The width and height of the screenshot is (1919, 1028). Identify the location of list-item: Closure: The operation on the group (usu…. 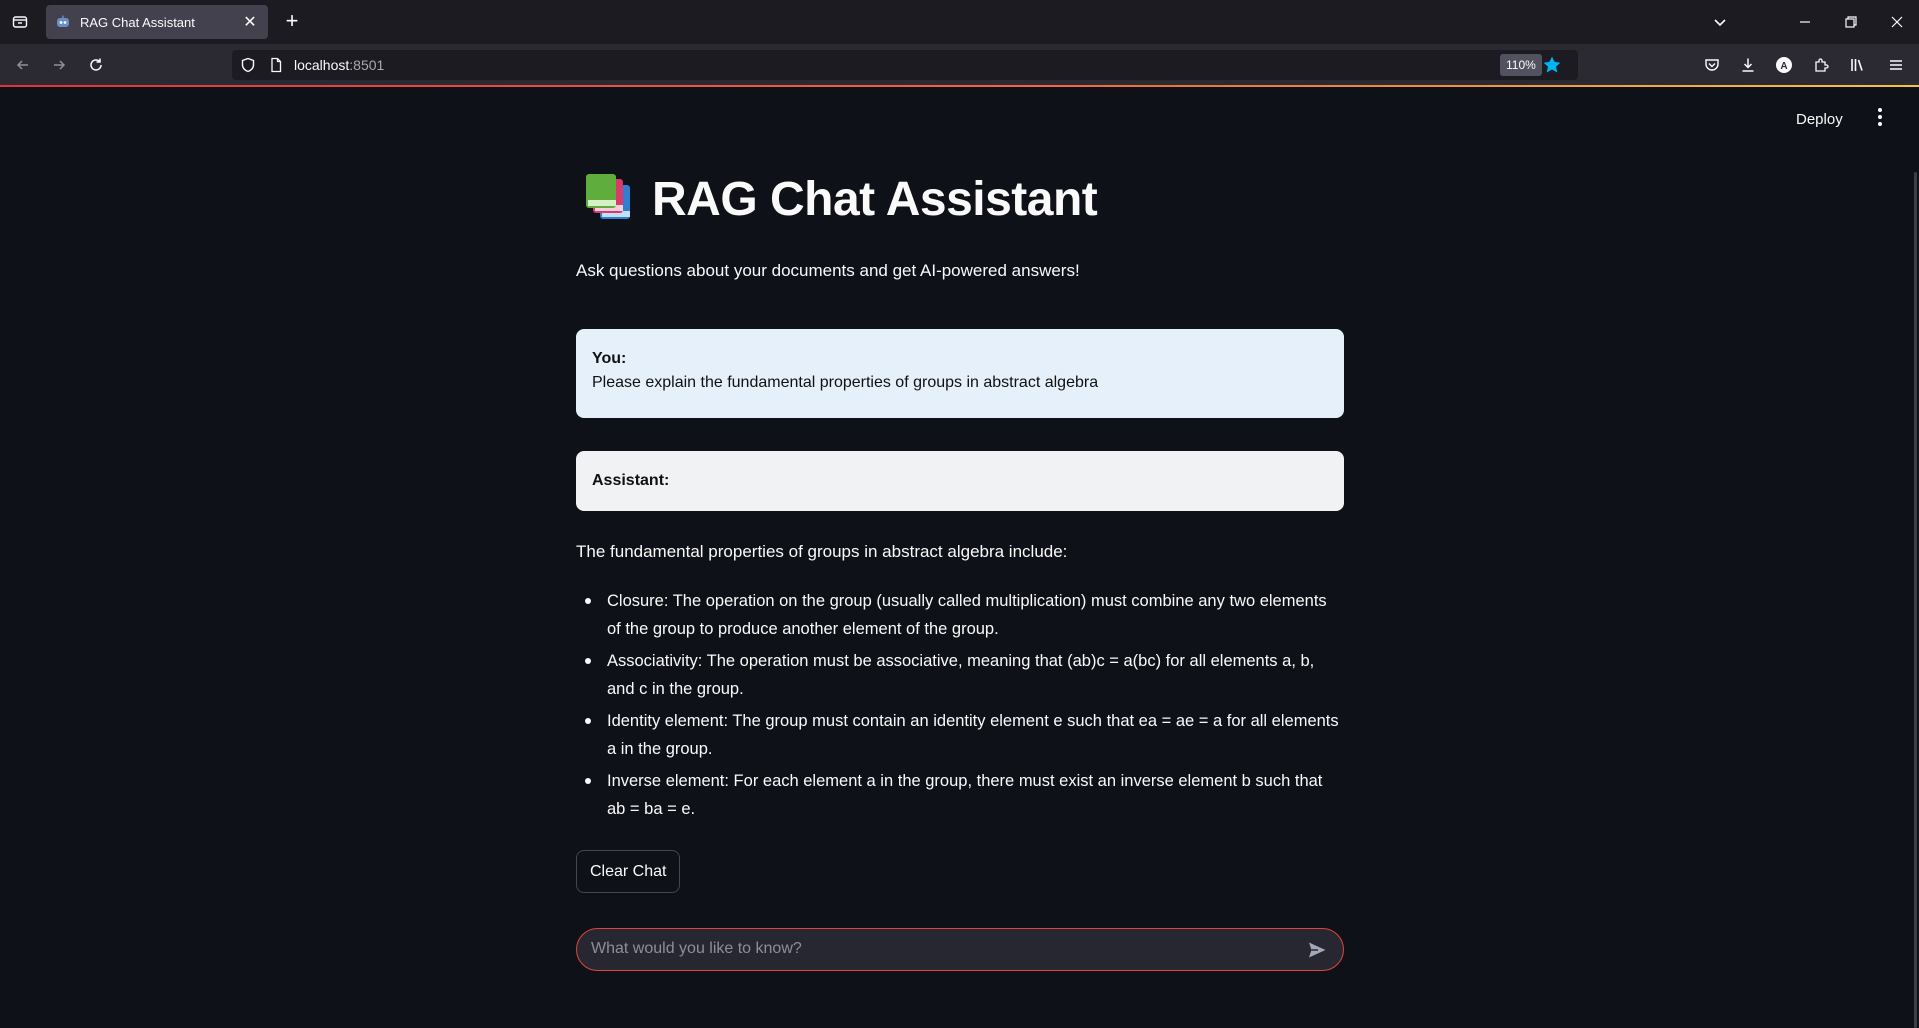
(960, 615).